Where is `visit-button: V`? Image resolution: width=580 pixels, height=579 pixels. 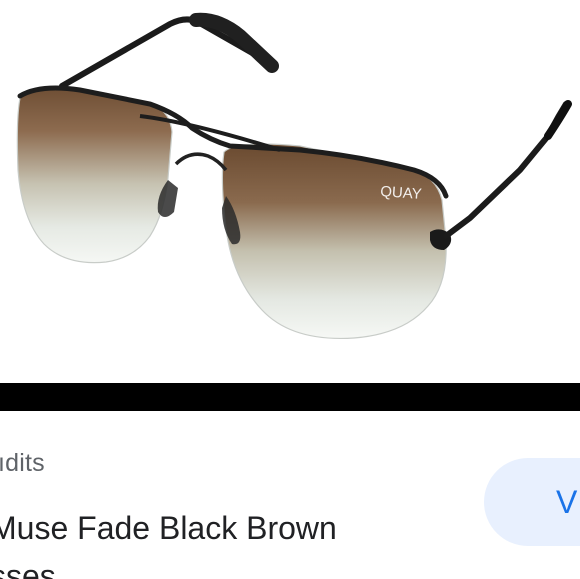 visit-button: V is located at coordinates (532, 502).